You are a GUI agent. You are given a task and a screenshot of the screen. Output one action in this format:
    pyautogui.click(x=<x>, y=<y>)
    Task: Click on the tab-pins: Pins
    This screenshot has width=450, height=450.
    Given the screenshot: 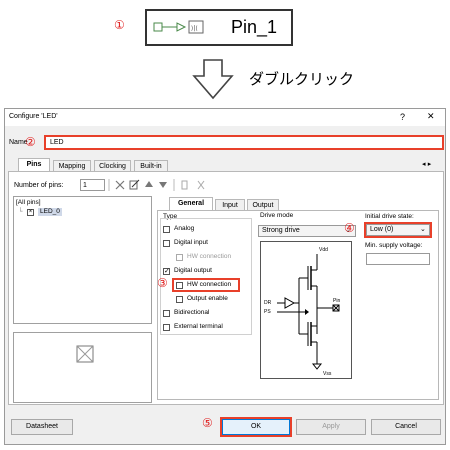 What is the action you would take?
    pyautogui.click(x=34, y=164)
    